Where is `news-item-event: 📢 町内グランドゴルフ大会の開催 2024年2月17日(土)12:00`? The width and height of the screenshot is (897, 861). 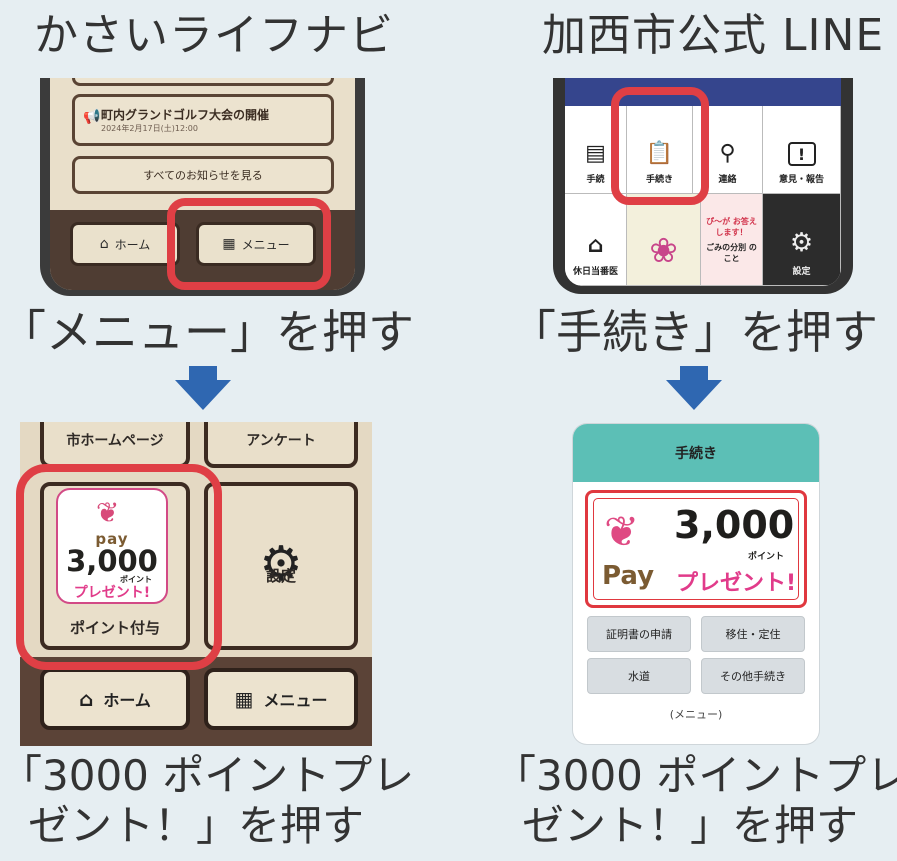 news-item-event: 📢 町内グランドゴルフ大会の開催 2024年2月17日(土)12:00 is located at coordinates (203, 120).